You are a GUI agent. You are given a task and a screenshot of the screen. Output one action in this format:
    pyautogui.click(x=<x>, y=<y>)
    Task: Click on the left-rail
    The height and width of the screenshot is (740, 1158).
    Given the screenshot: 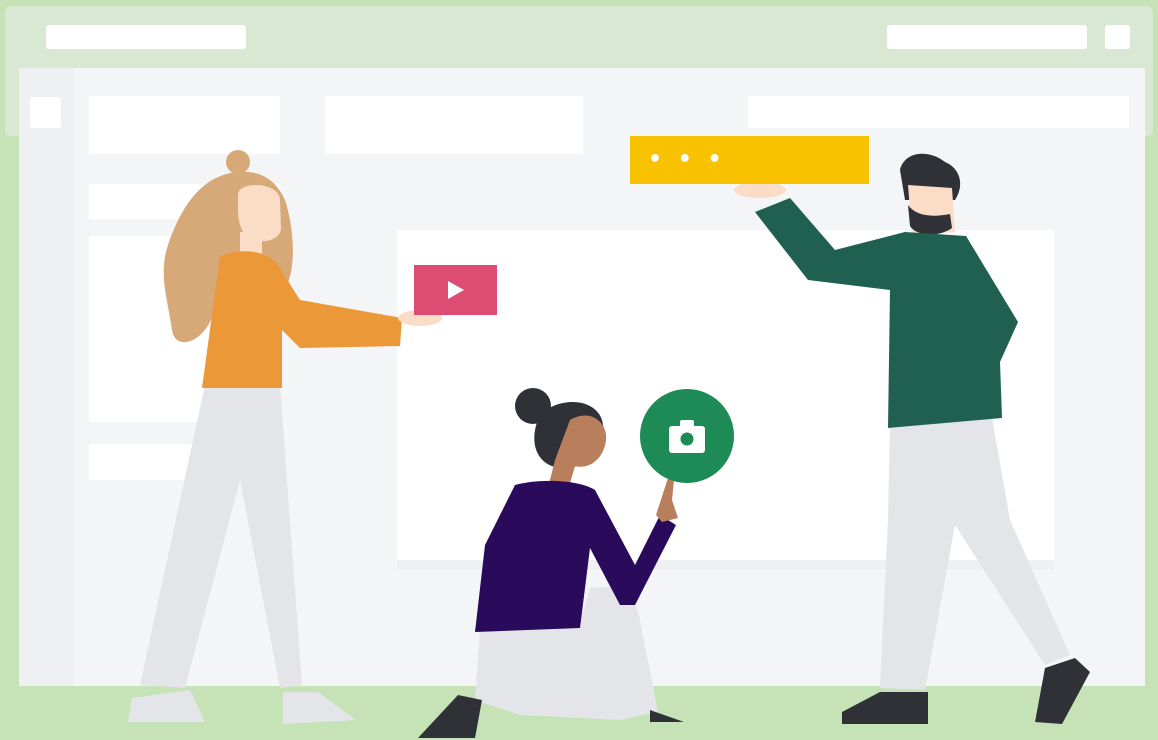 What is the action you would take?
    pyautogui.click(x=46, y=377)
    